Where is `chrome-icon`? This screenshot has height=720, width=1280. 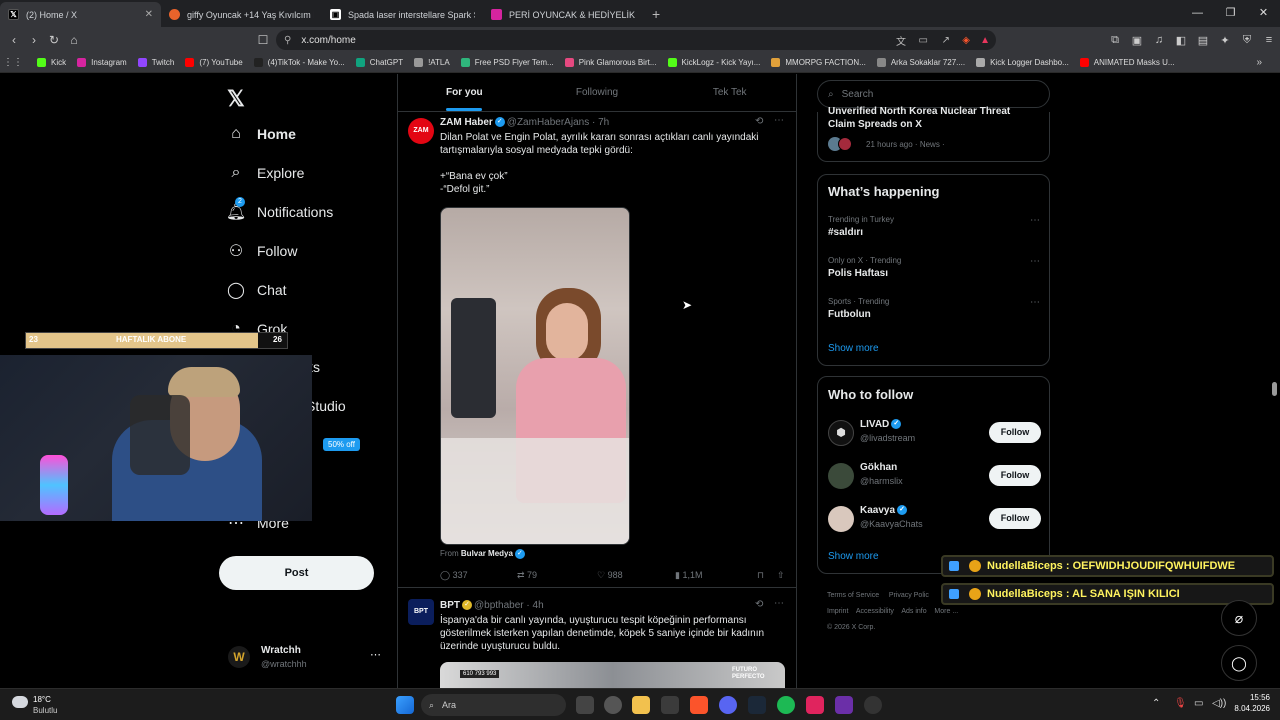 chrome-icon is located at coordinates (873, 705).